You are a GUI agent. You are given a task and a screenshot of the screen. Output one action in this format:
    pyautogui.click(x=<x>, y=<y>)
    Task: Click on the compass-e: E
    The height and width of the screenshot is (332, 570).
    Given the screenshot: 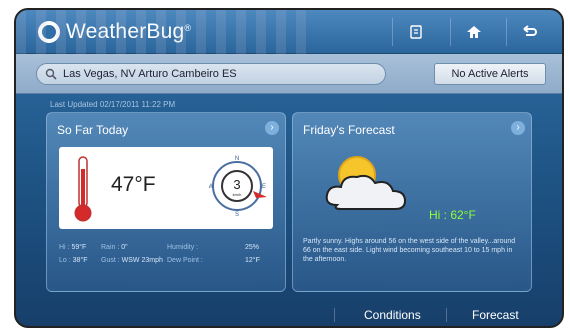 What is the action you would take?
    pyautogui.click(x=264, y=187)
    